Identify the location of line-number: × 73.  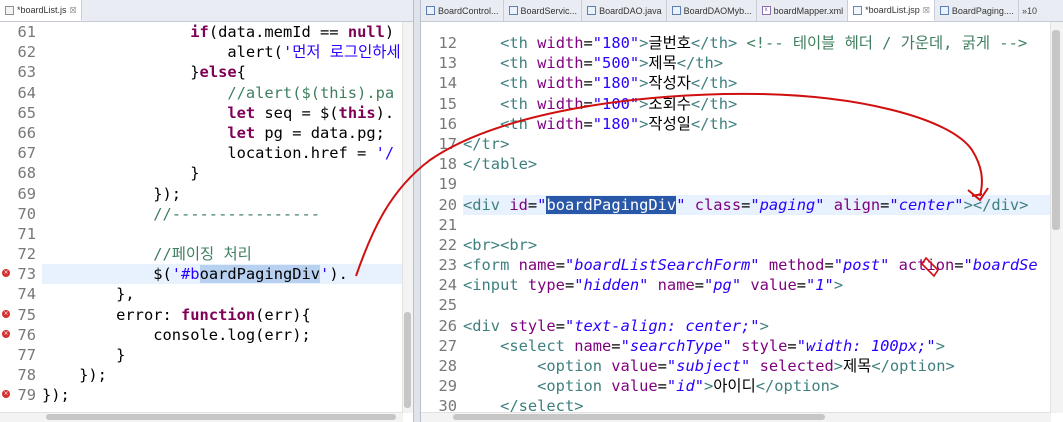
(19, 274).